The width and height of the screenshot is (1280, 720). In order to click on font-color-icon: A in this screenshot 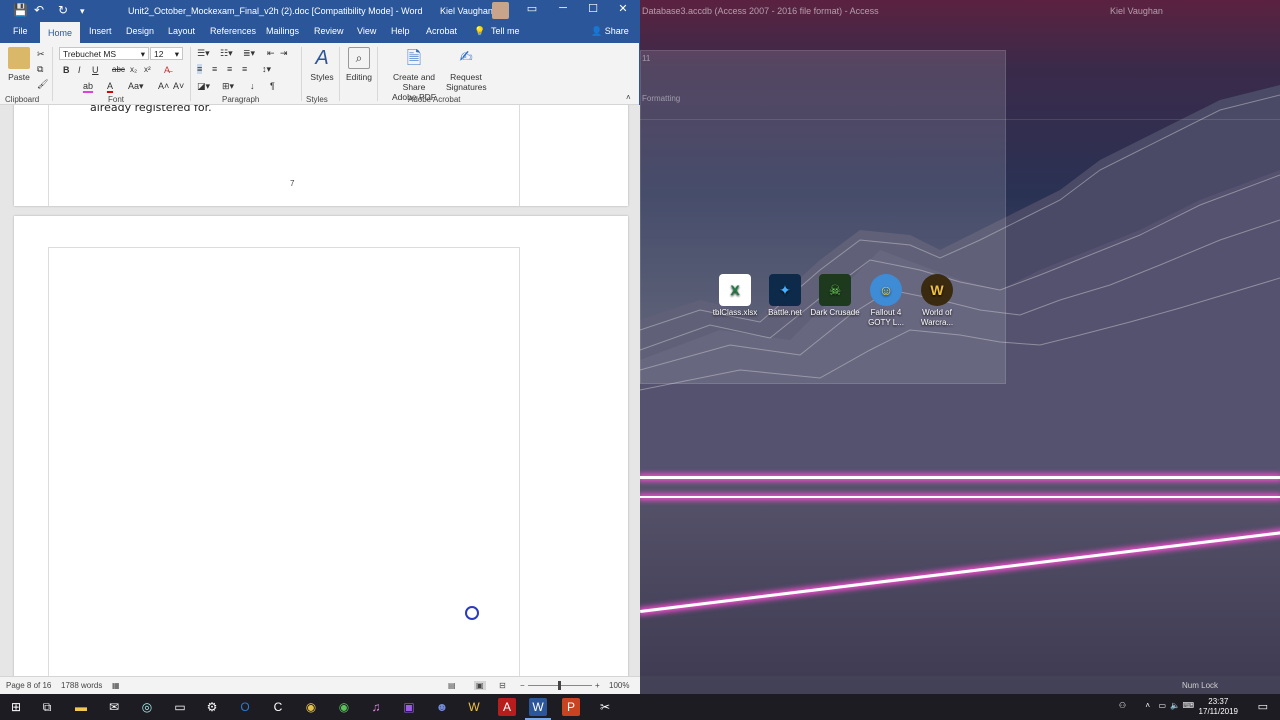, I will do `click(110, 87)`.